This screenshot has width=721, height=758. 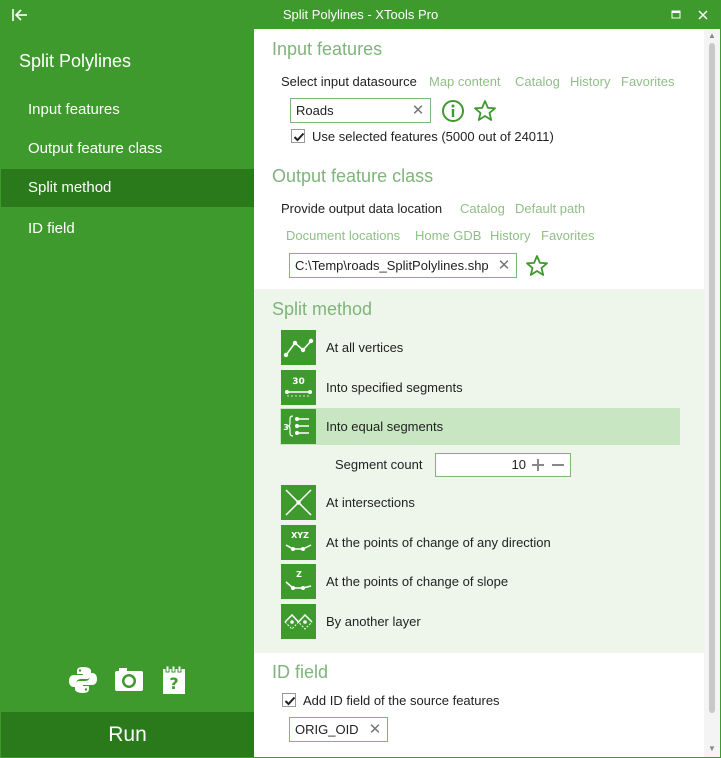 What do you see at coordinates (298, 581) in the screenshot?
I see `slope-change-icon: Z` at bounding box center [298, 581].